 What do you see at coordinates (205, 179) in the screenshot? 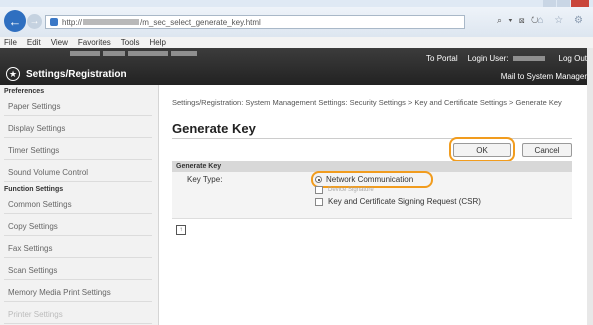
I see `key-type-label: Key Type:` at bounding box center [205, 179].